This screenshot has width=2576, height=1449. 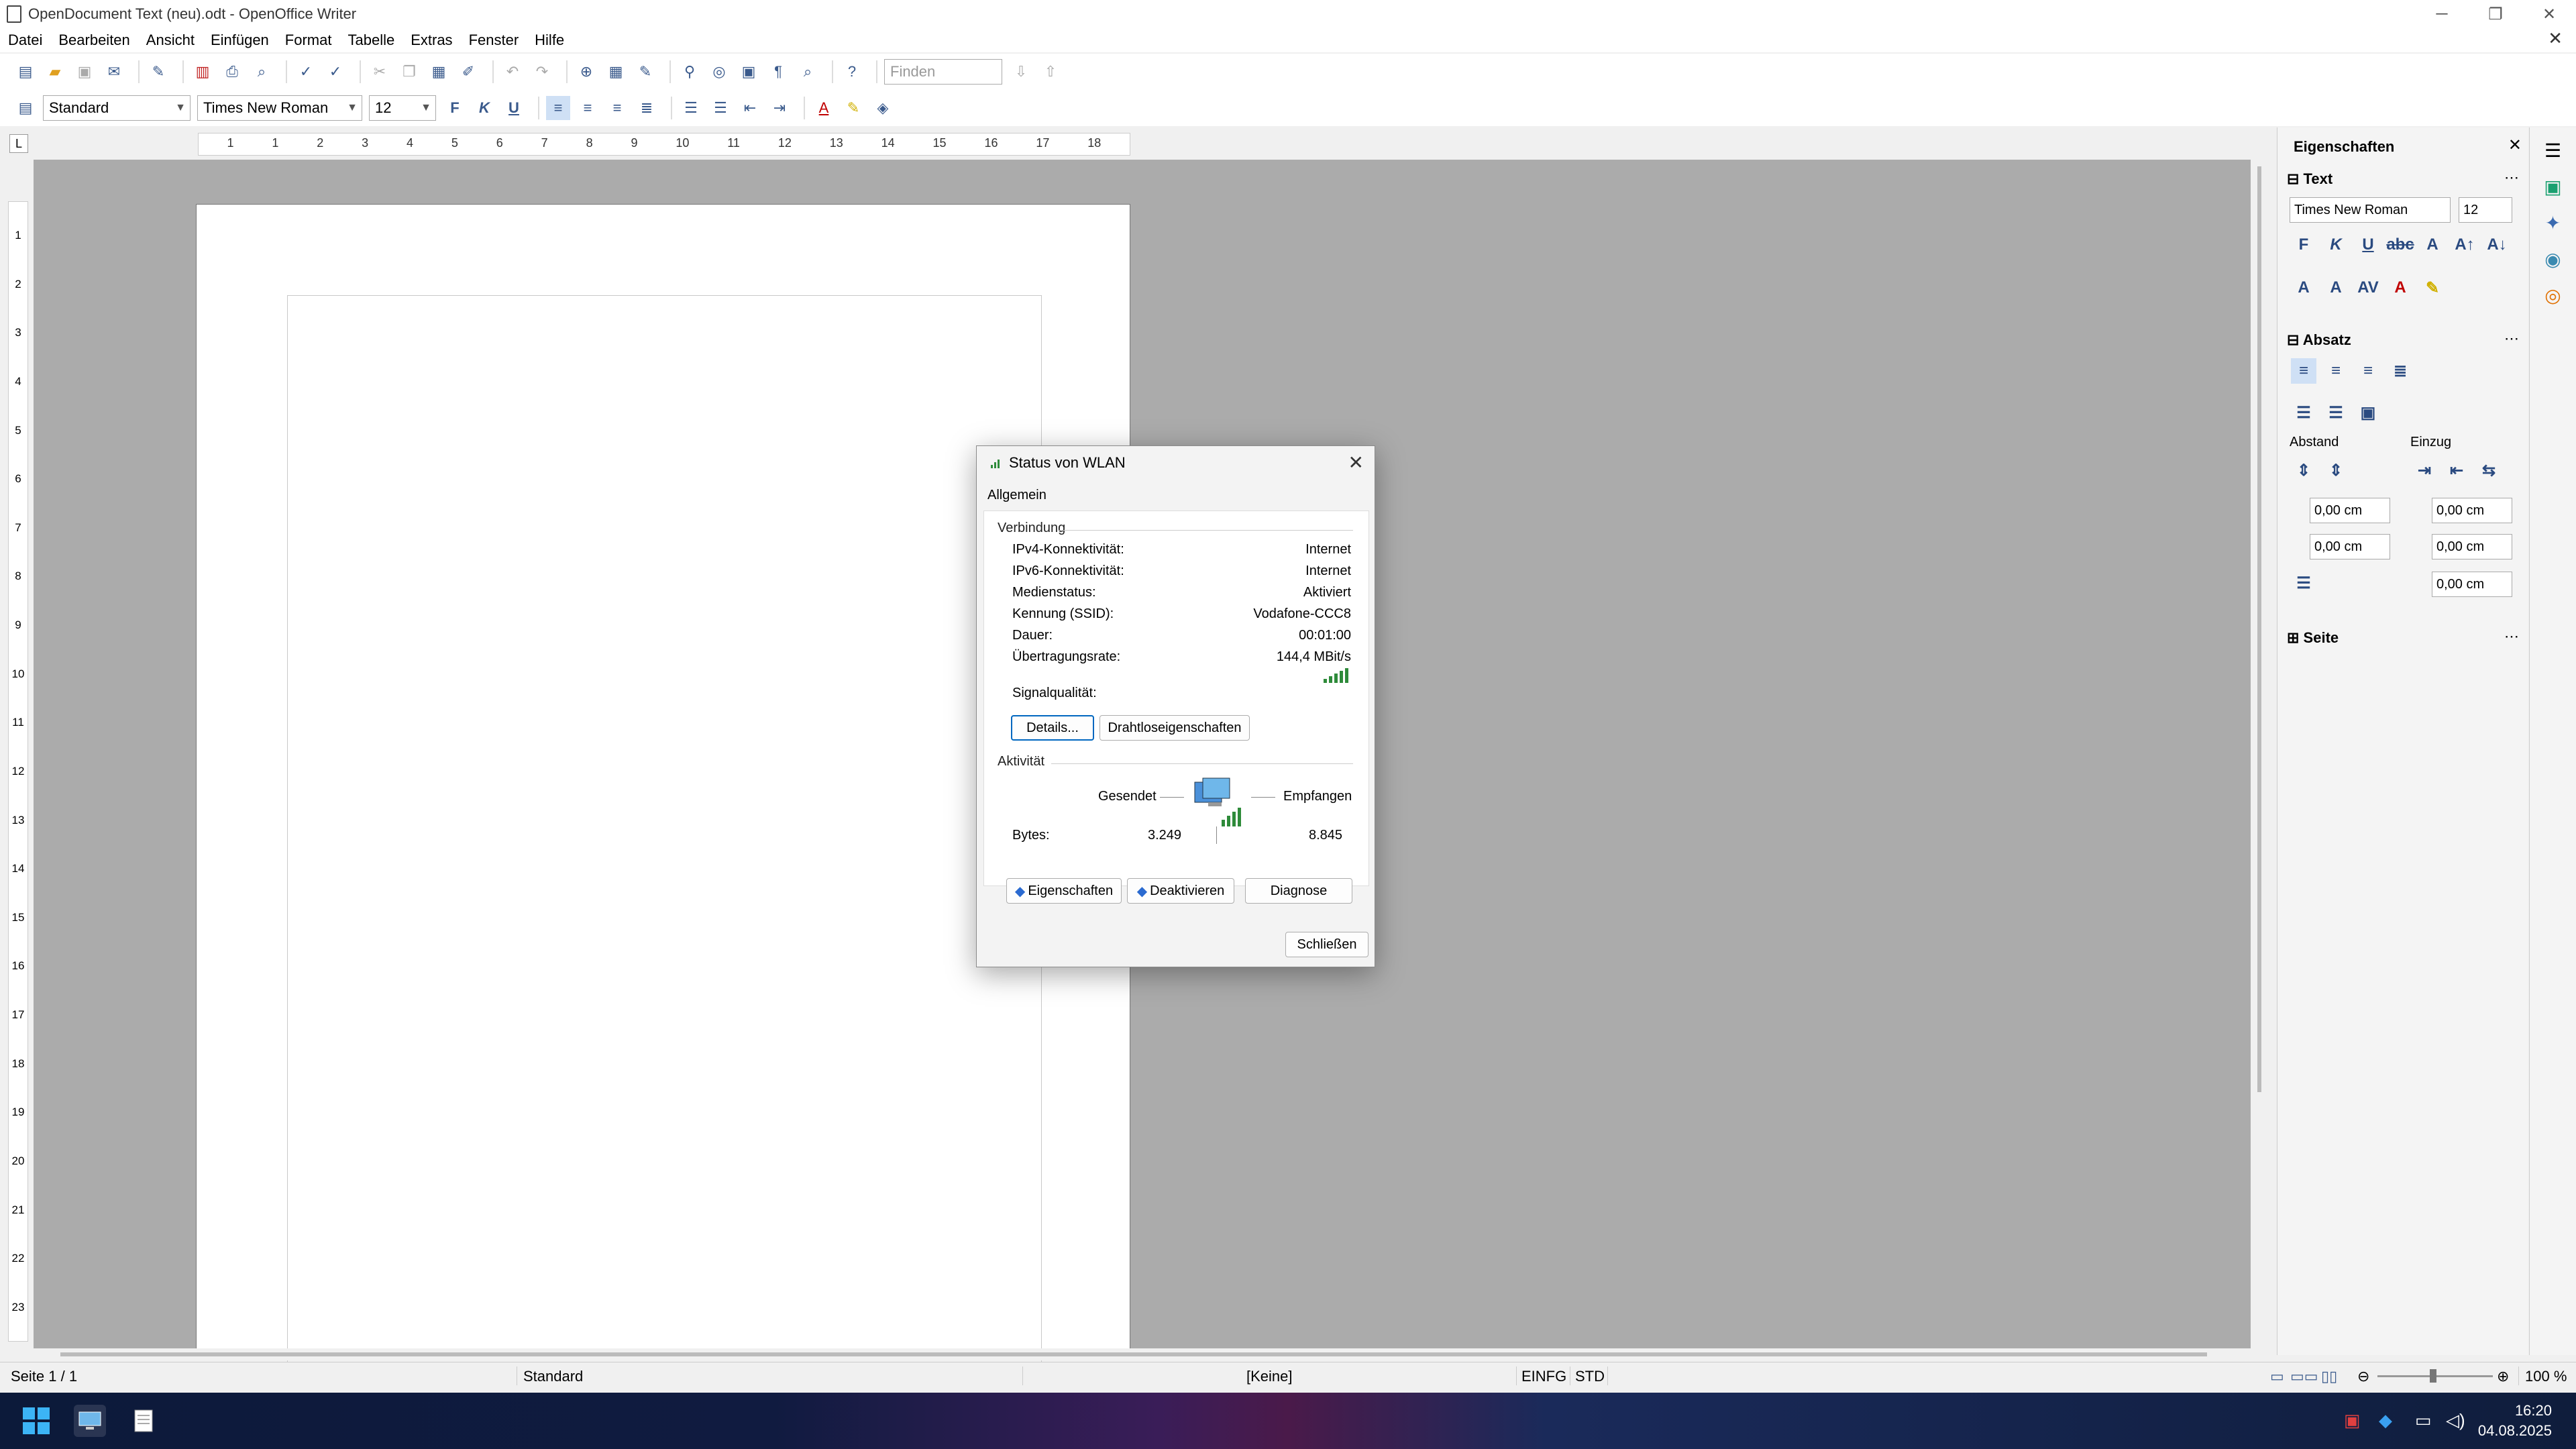 What do you see at coordinates (2277, 1376) in the screenshot?
I see `single-page-view-icon: ▭` at bounding box center [2277, 1376].